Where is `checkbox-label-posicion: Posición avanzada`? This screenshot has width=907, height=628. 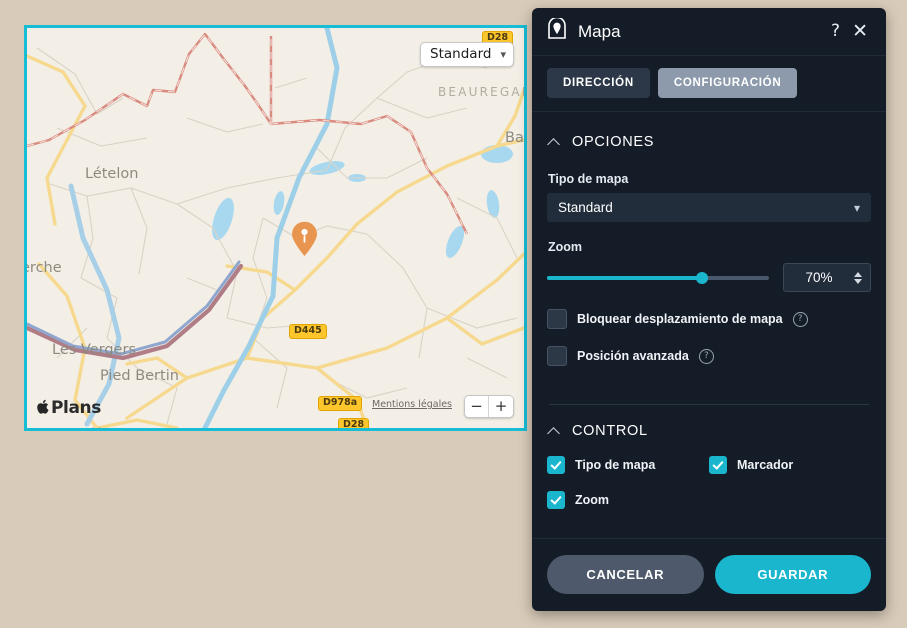
checkbox-label-posicion: Posición avanzada is located at coordinates (633, 356).